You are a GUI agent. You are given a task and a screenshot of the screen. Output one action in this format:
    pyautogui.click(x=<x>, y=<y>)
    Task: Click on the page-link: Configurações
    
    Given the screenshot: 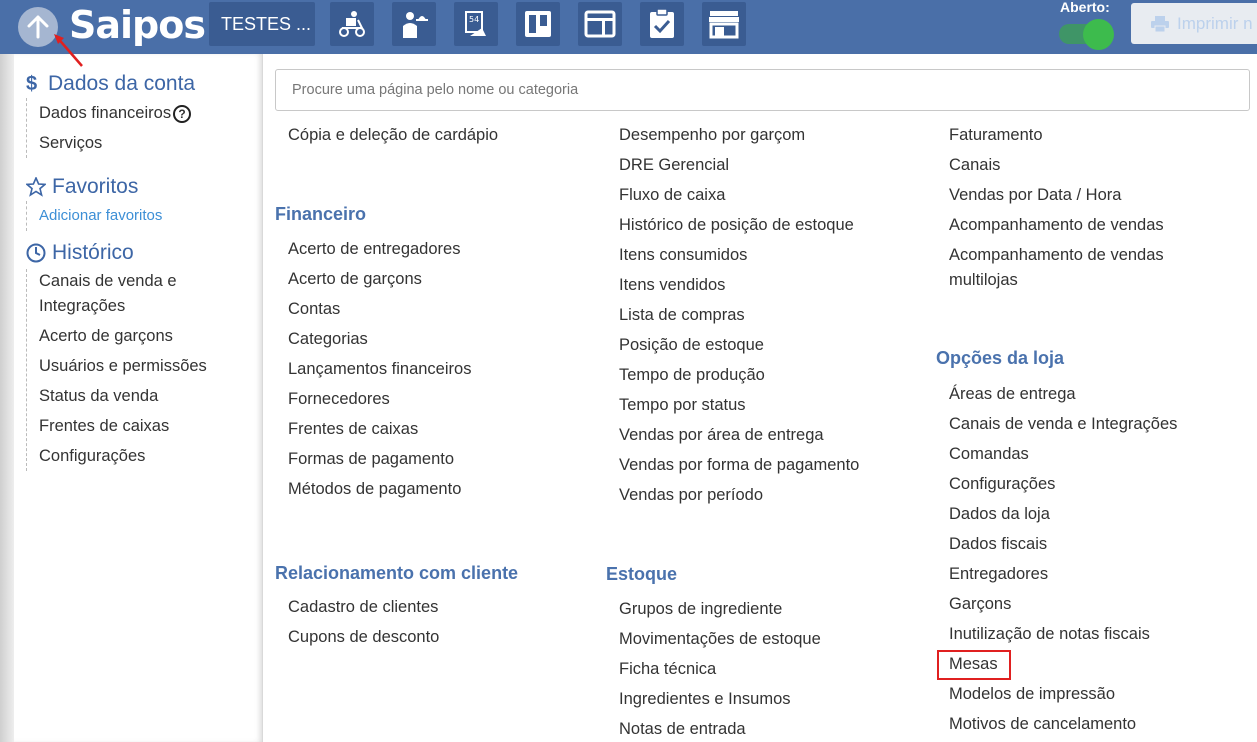 What is the action you would take?
    pyautogui.click(x=1002, y=484)
    